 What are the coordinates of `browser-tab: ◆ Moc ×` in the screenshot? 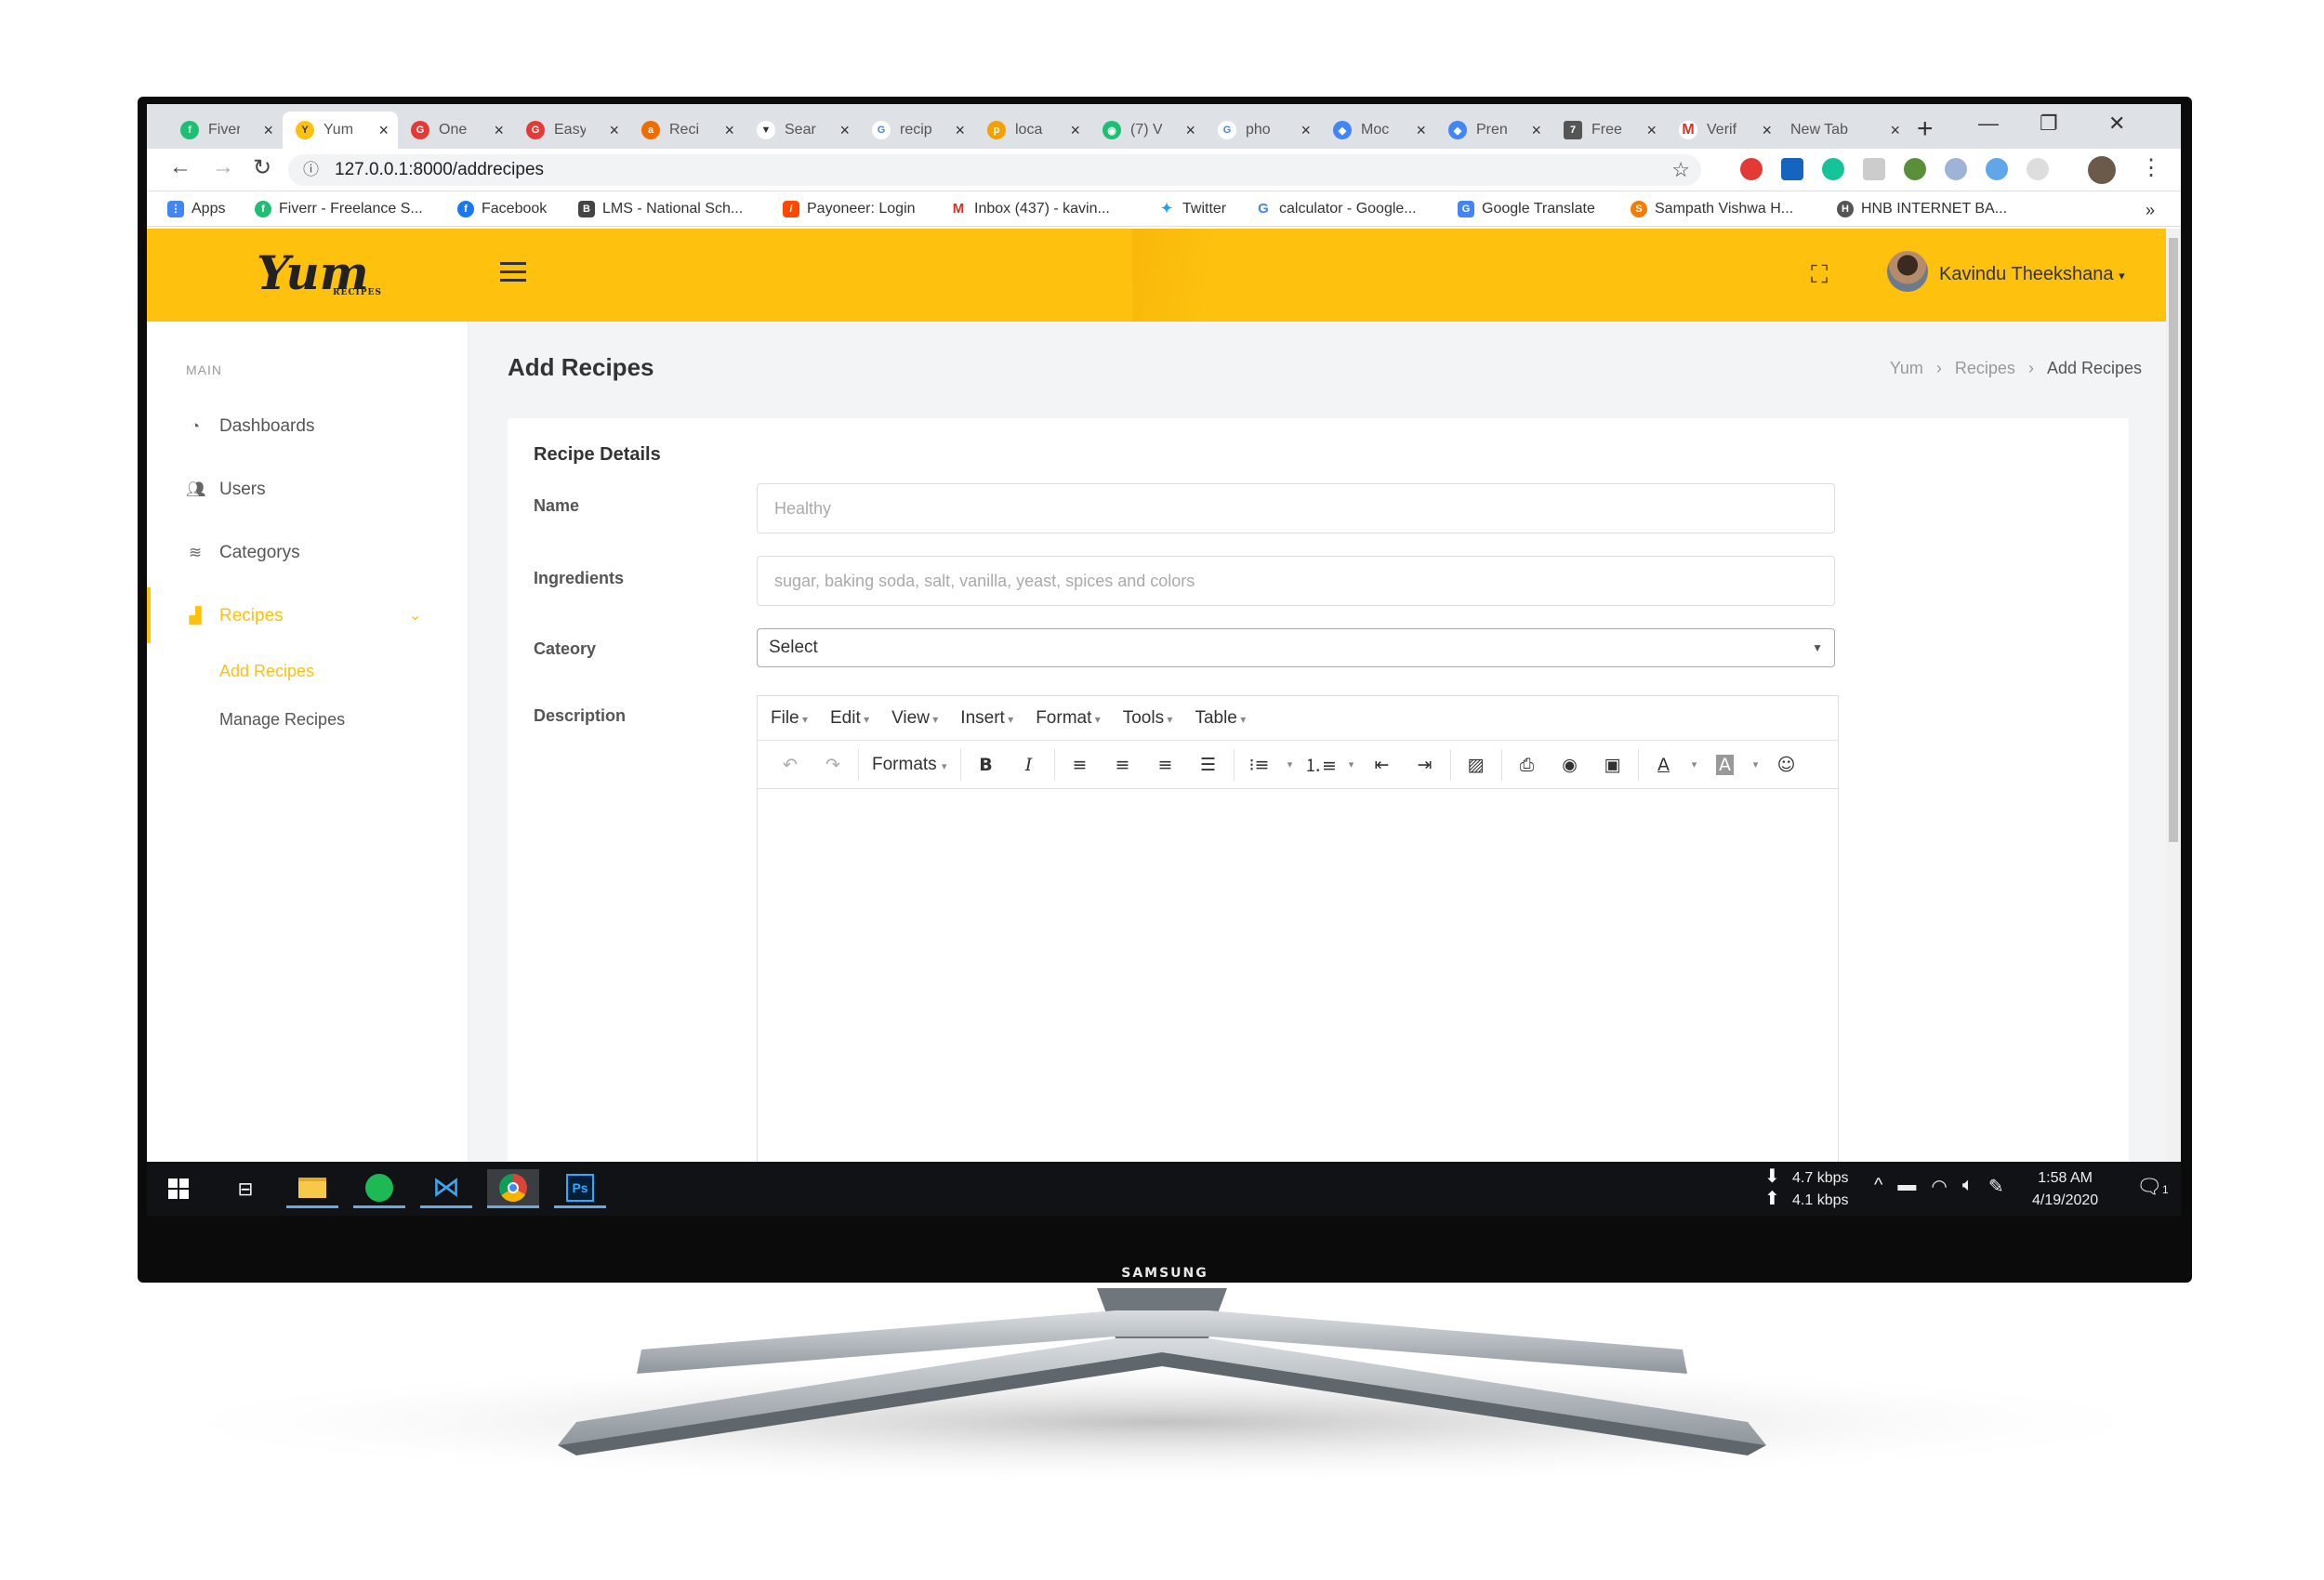 It's located at (1377, 130).